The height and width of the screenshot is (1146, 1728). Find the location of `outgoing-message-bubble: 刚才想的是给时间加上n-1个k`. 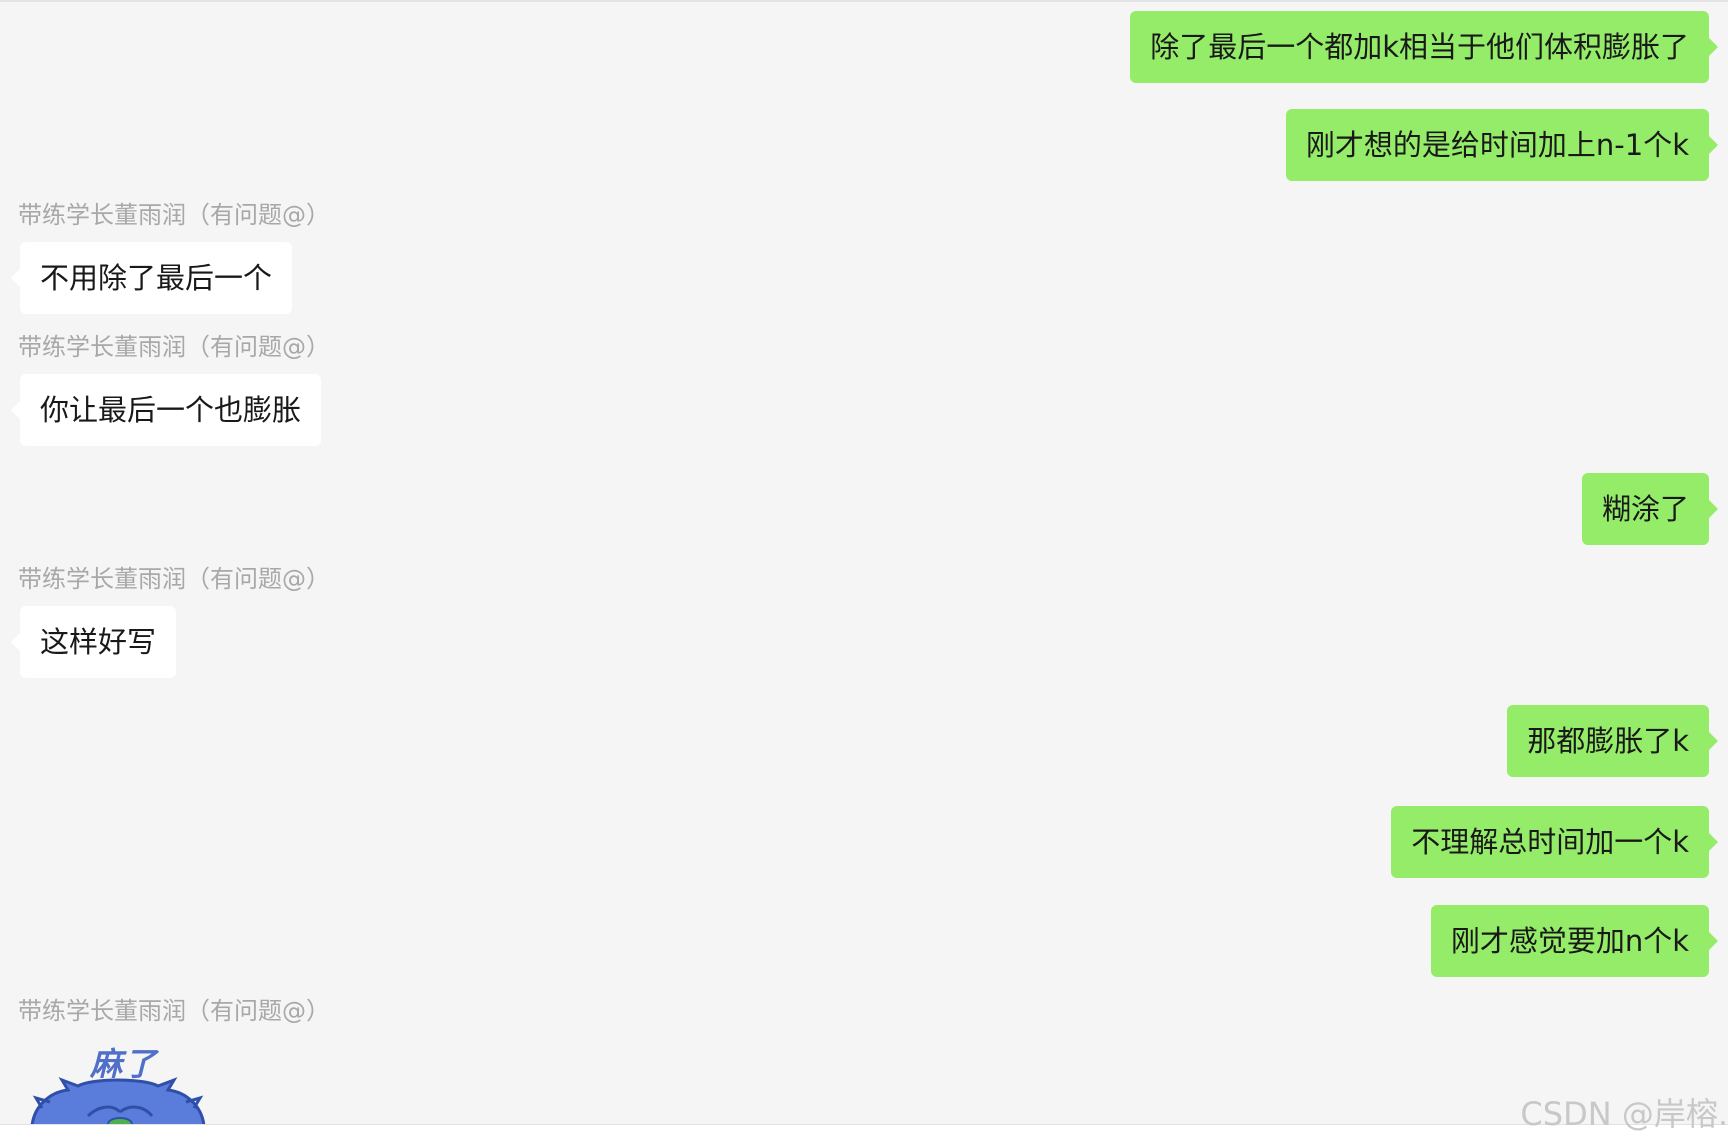

outgoing-message-bubble: 刚才想的是给时间加上n-1个k is located at coordinates (1502, 145).